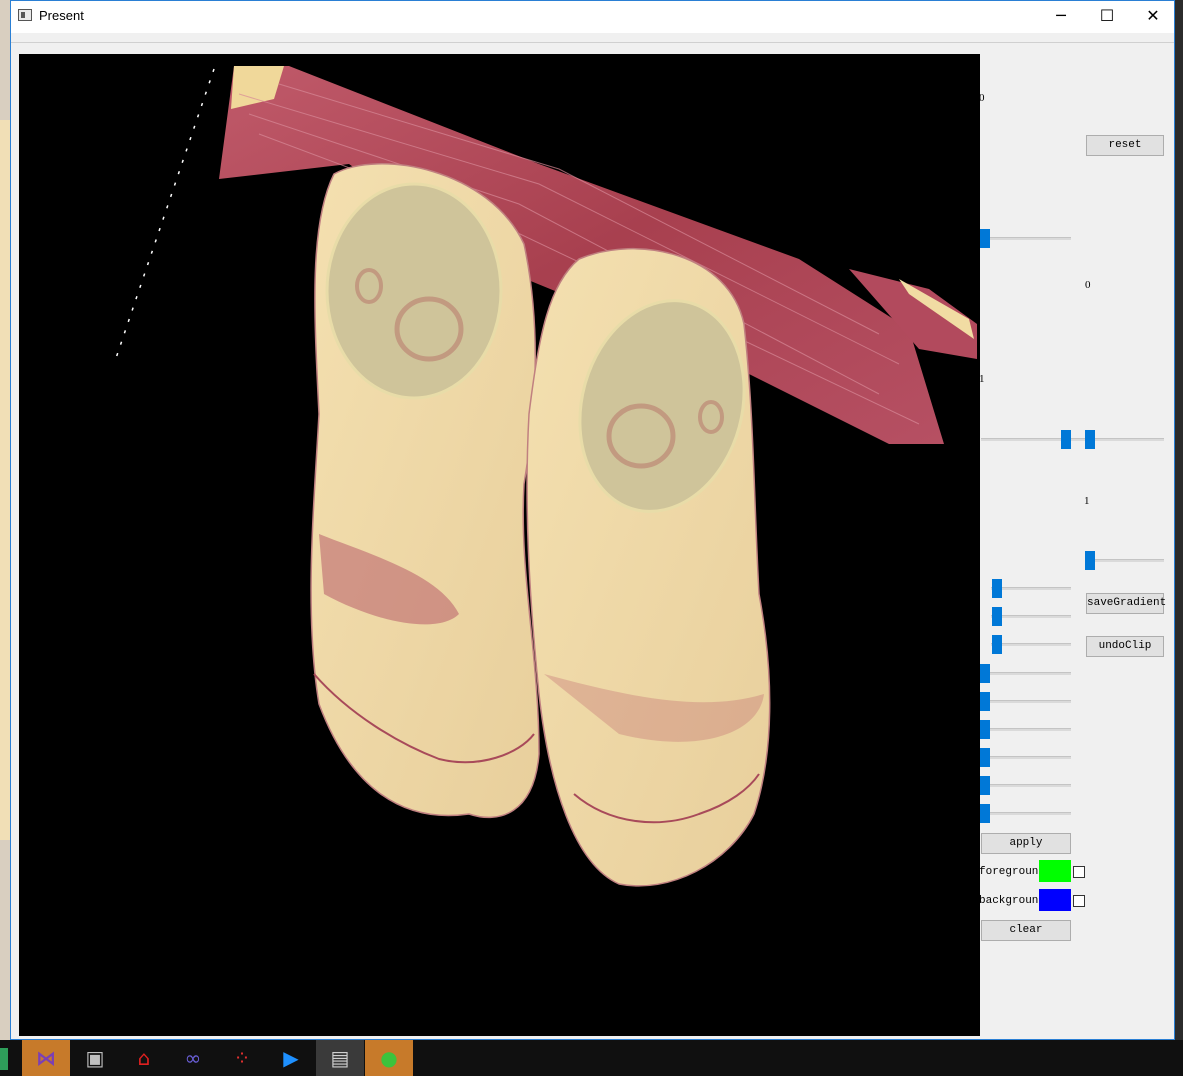 The height and width of the screenshot is (1076, 1183). Describe the element at coordinates (4, 1059) in the screenshot. I see `excel-icon` at that location.